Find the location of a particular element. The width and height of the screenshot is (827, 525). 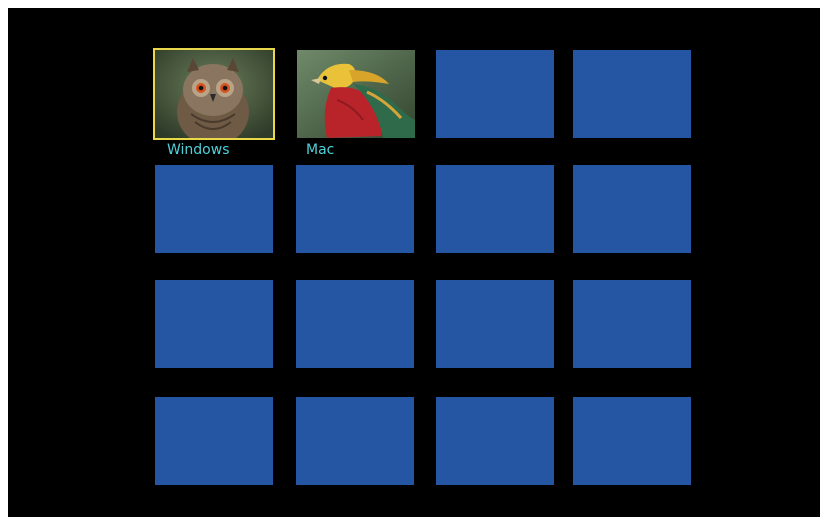

owl-avatar-icon is located at coordinates (214, 94).